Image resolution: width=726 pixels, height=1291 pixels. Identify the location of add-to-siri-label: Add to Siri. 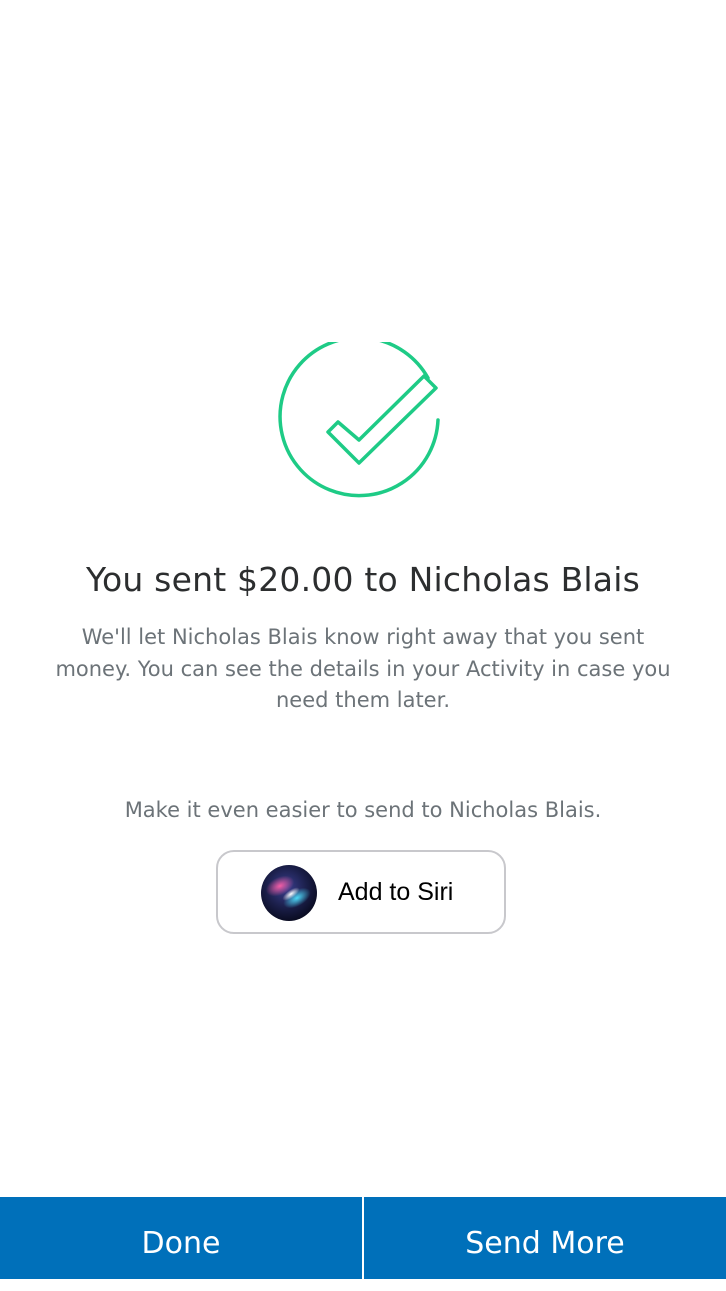
(396, 892).